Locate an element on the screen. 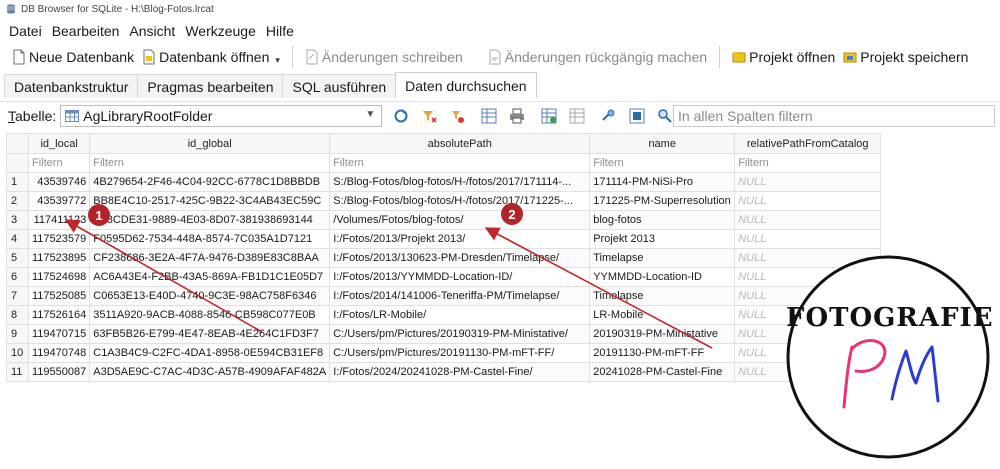 Image resolution: width=1000 pixels, height=469 pixels. search-icon is located at coordinates (665, 116).